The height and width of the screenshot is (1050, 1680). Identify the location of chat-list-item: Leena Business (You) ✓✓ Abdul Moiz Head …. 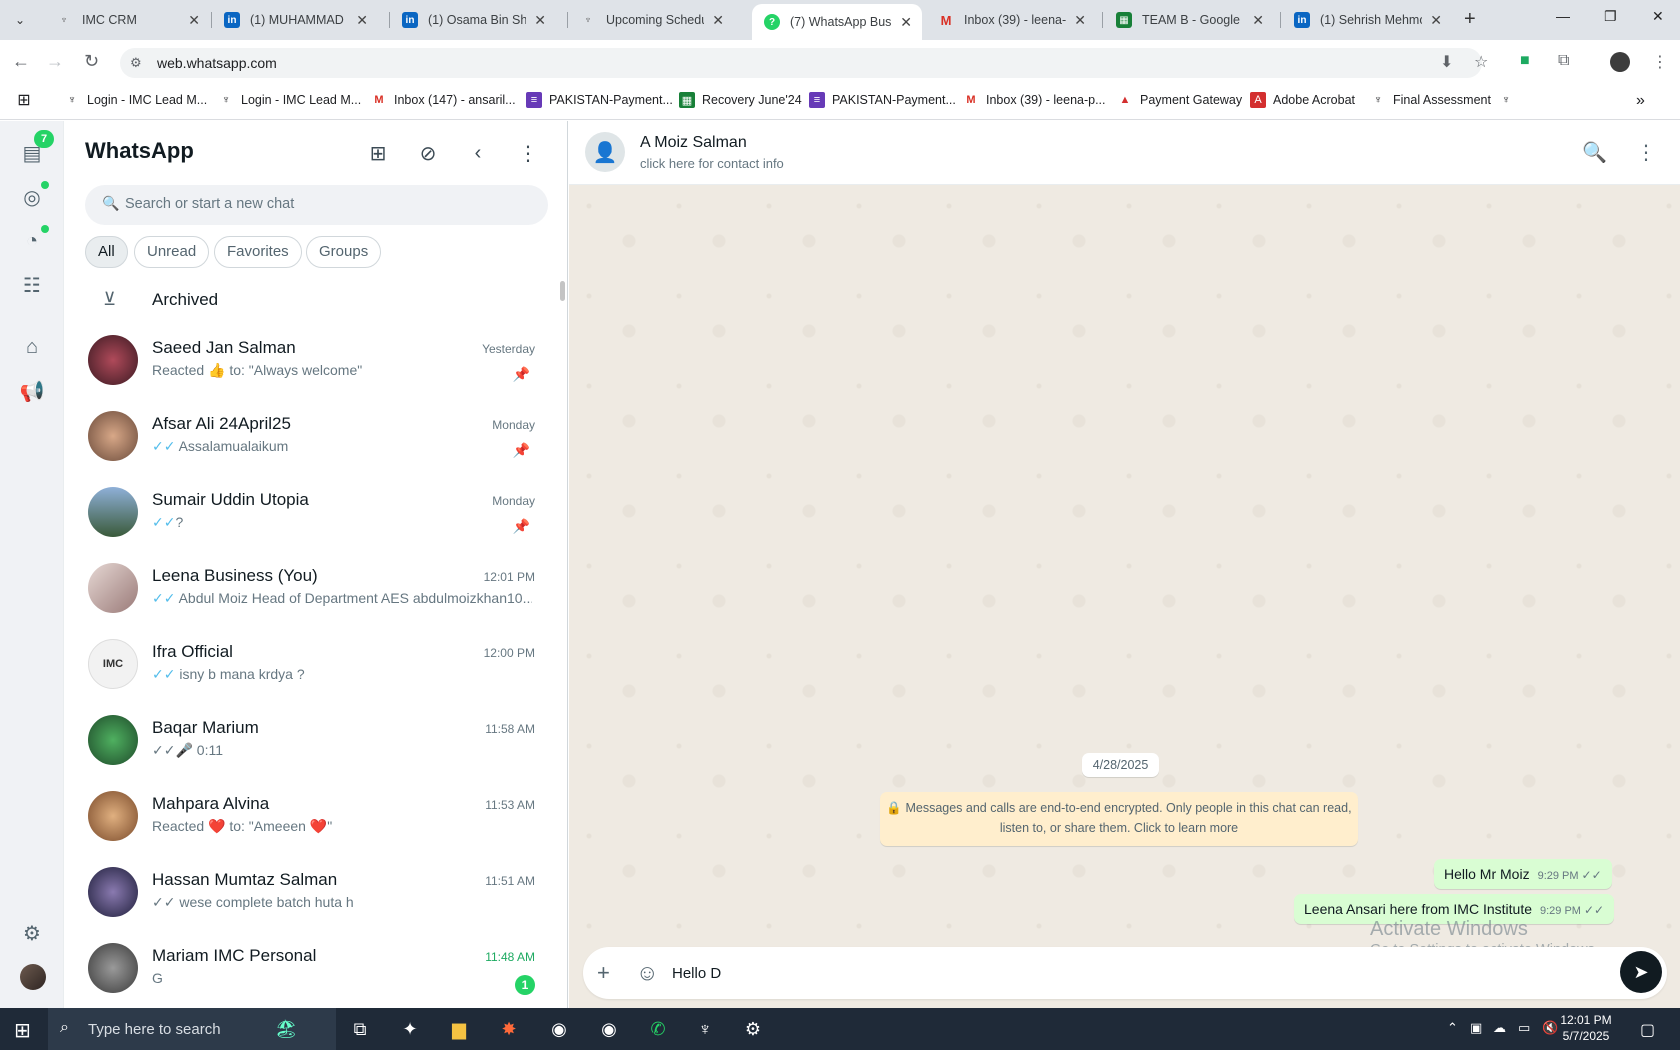
(316, 588).